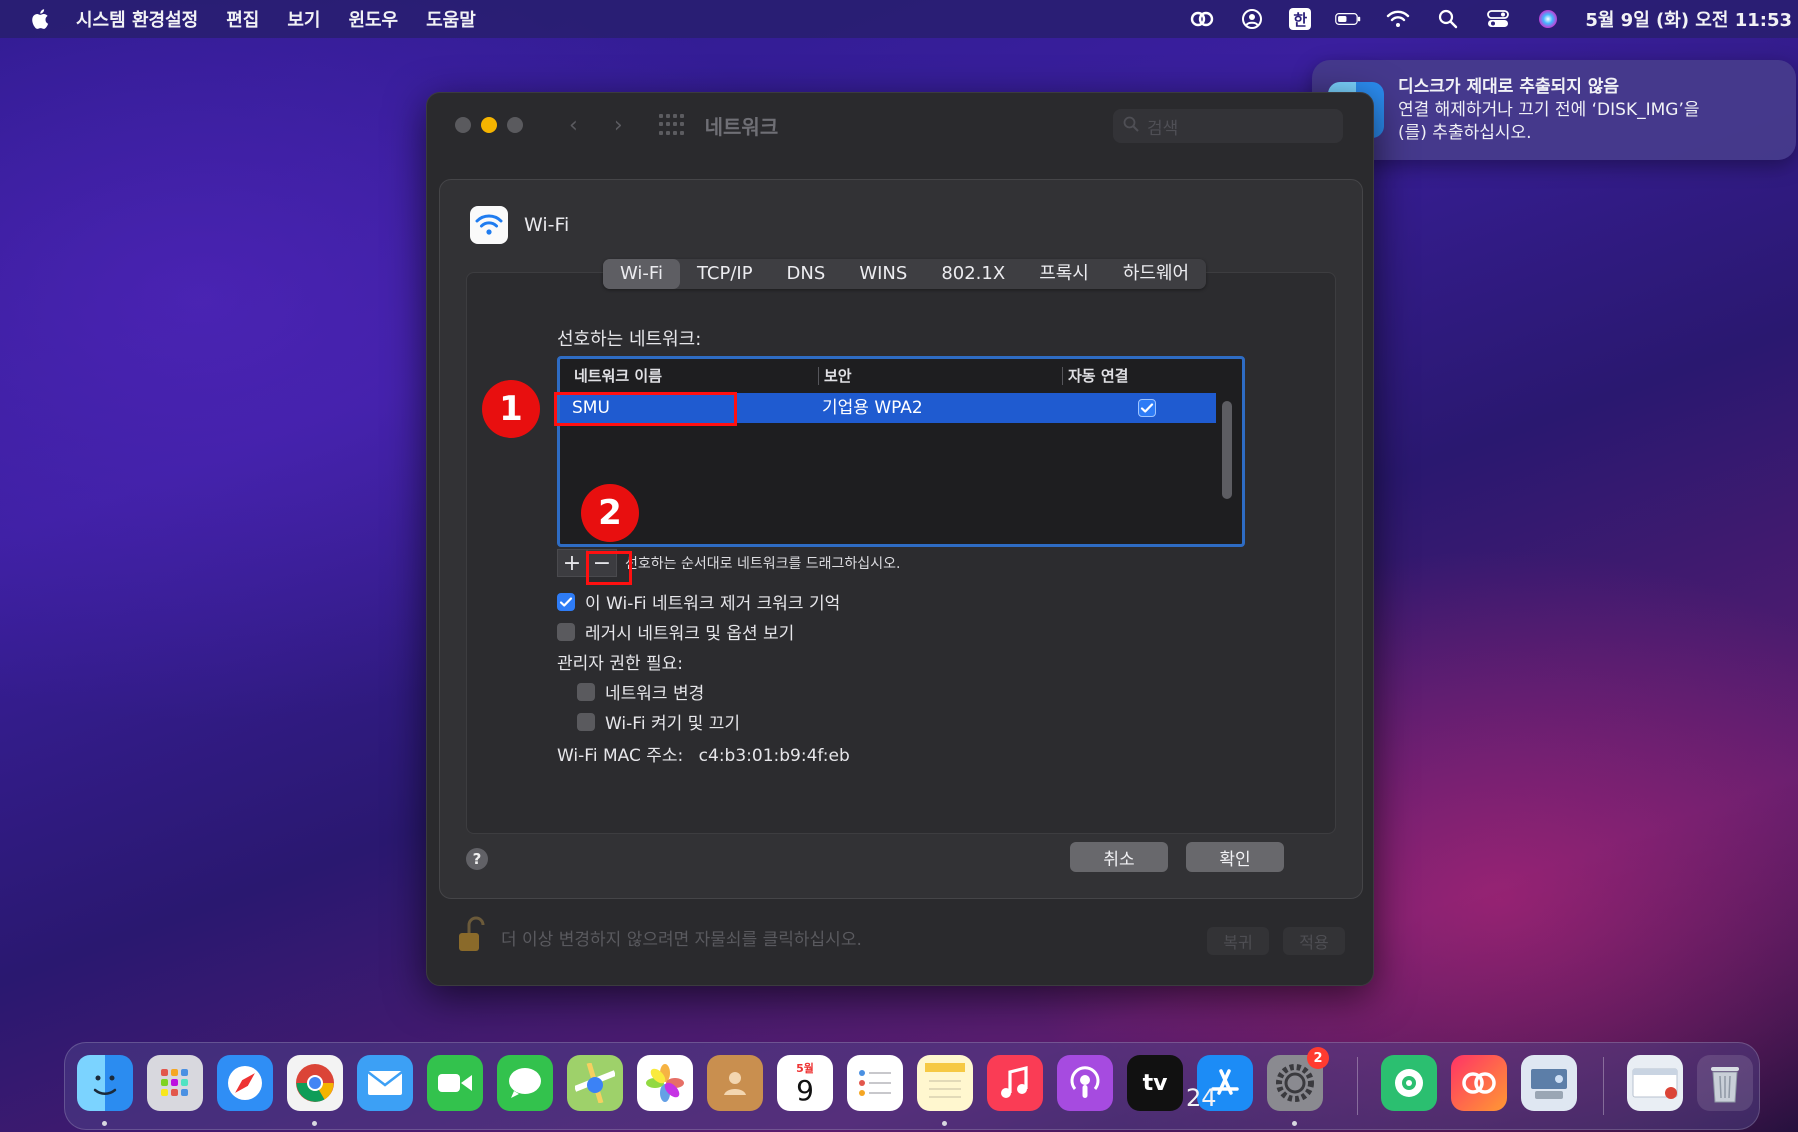 The height and width of the screenshot is (1132, 1798). I want to click on menu-help: 도움말, so click(451, 19).